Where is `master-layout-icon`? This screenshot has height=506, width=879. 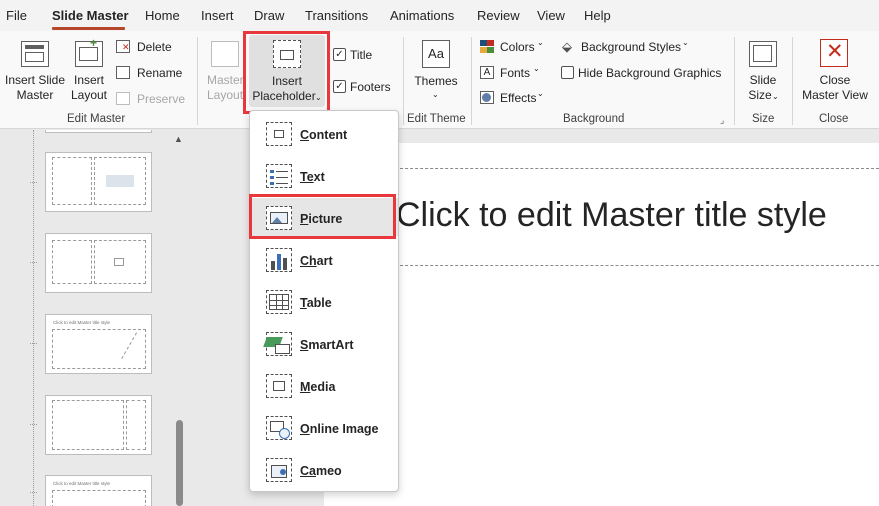
master-layout-icon is located at coordinates (225, 54).